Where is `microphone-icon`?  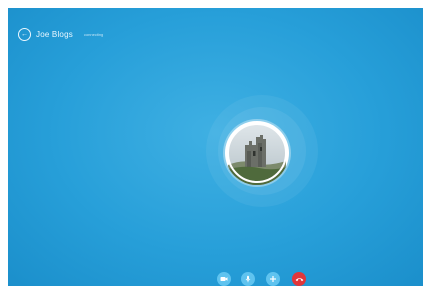 microphone-icon is located at coordinates (248, 279).